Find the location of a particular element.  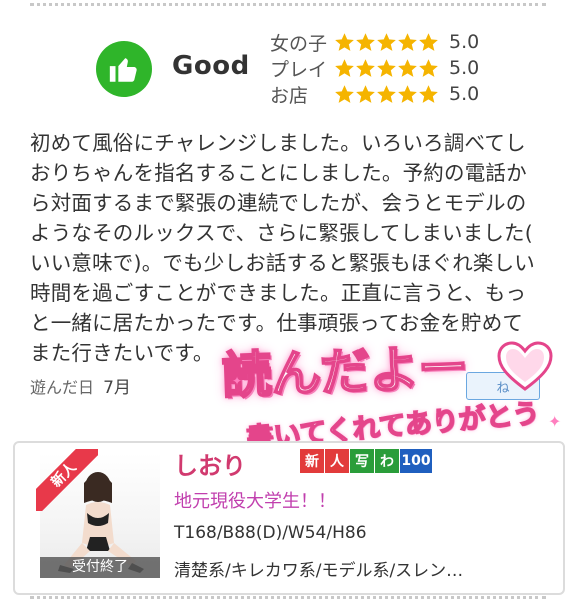

badge: わ is located at coordinates (387, 461).